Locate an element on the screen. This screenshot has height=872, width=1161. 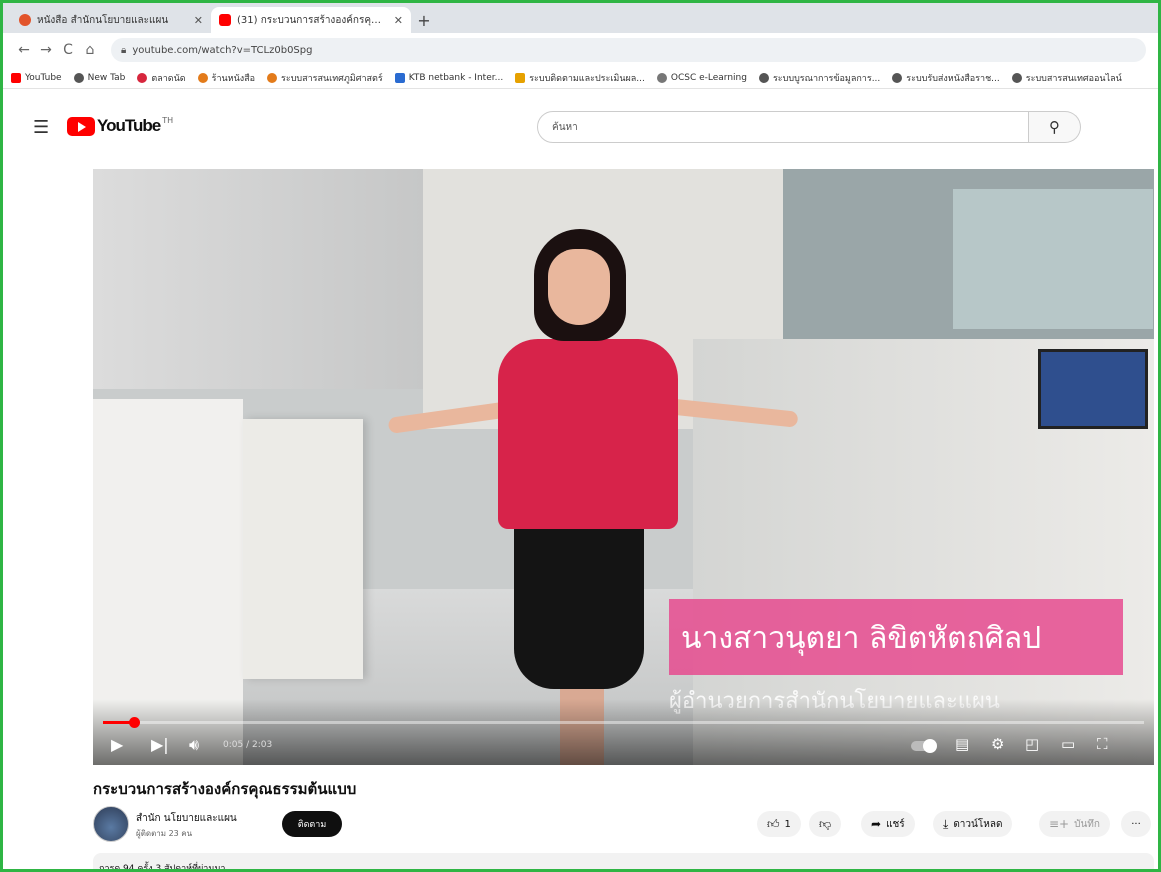
bookmark-label: OCSC e-Learning is located at coordinates (708, 77).